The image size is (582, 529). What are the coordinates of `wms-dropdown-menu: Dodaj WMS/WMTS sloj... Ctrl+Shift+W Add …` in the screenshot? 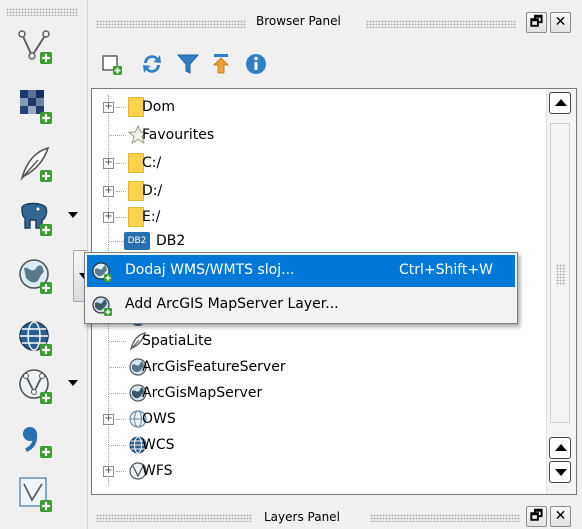 It's located at (301, 288).